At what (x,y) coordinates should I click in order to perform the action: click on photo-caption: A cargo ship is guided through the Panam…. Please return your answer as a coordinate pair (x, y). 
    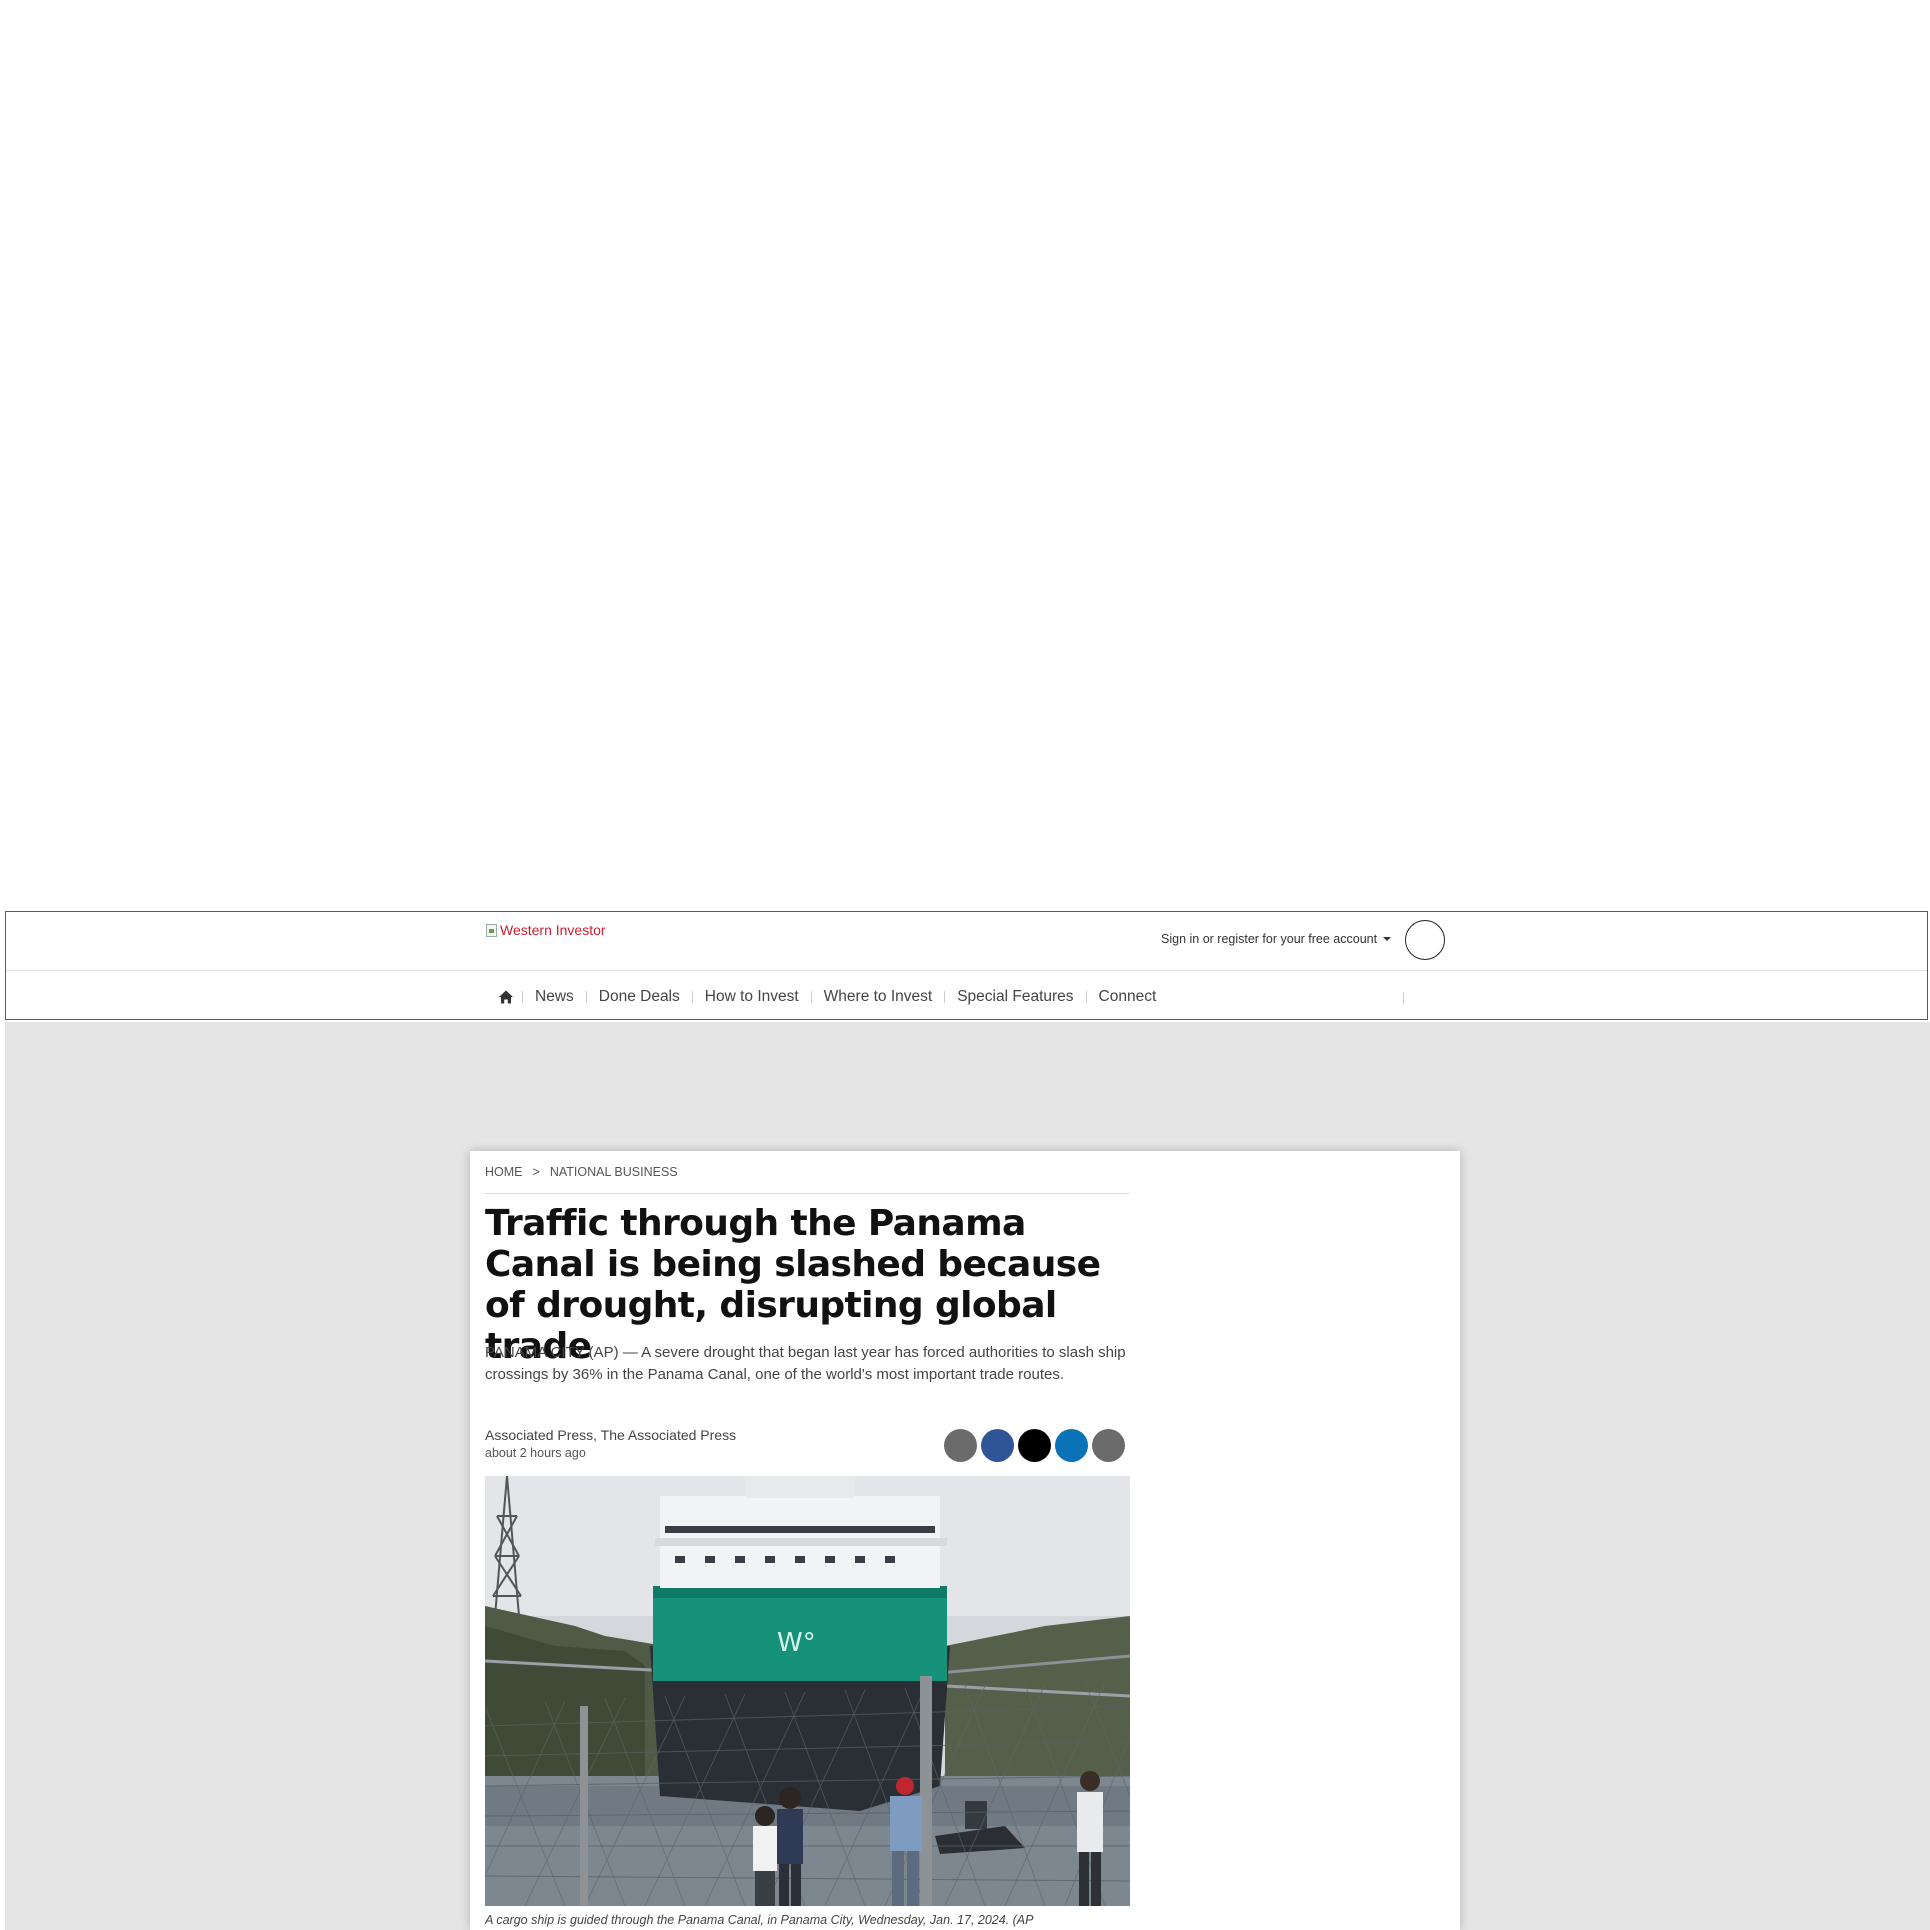
    Looking at the image, I should click on (759, 1920).